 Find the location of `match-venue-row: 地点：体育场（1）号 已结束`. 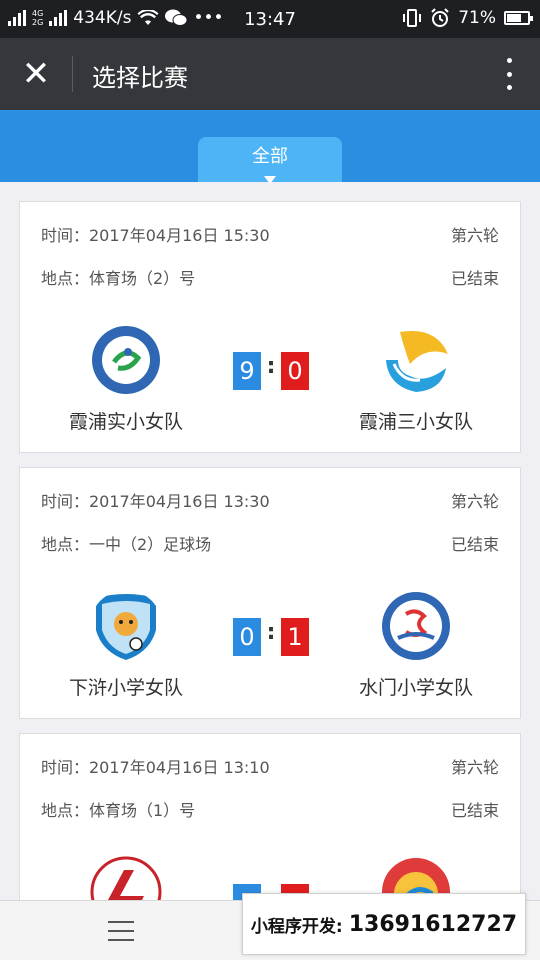

match-venue-row: 地点：体育场（1）号 已结束 is located at coordinates (270, 809).